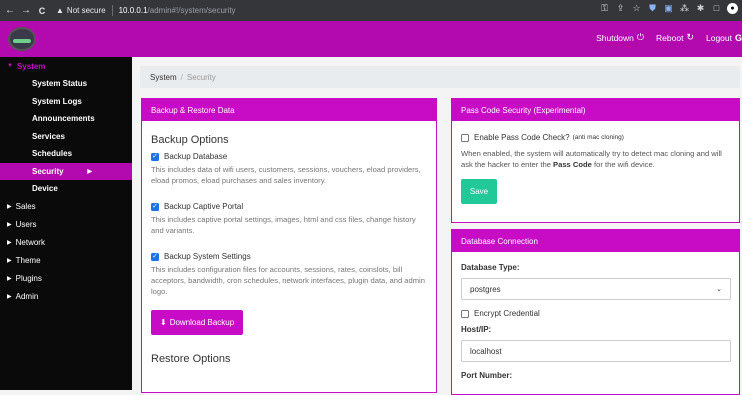 Image resolution: width=742 pixels, height=395 pixels. What do you see at coordinates (595, 241) in the screenshot?
I see `card-header: Database Connection` at bounding box center [595, 241].